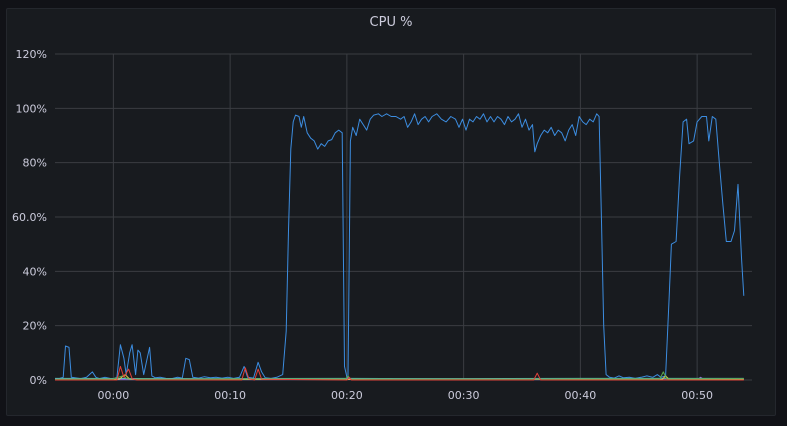  Describe the element at coordinates (38, 380) in the screenshot. I see `y-tick-label: 0%` at that location.